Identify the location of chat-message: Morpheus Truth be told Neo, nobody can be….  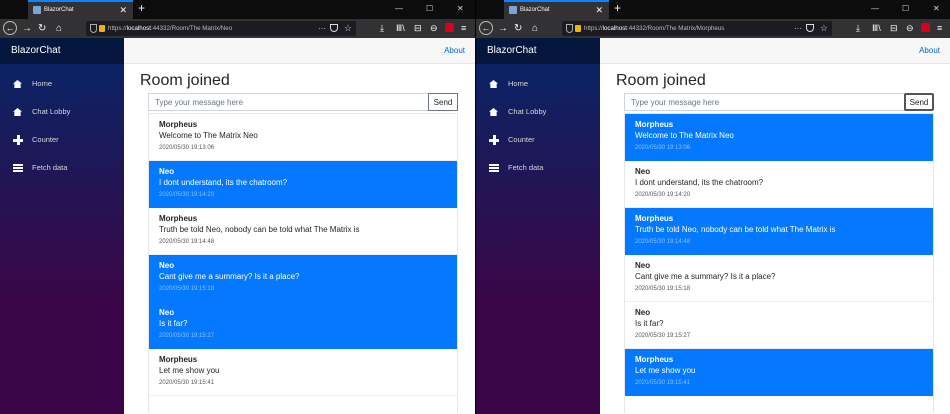
(303, 231).